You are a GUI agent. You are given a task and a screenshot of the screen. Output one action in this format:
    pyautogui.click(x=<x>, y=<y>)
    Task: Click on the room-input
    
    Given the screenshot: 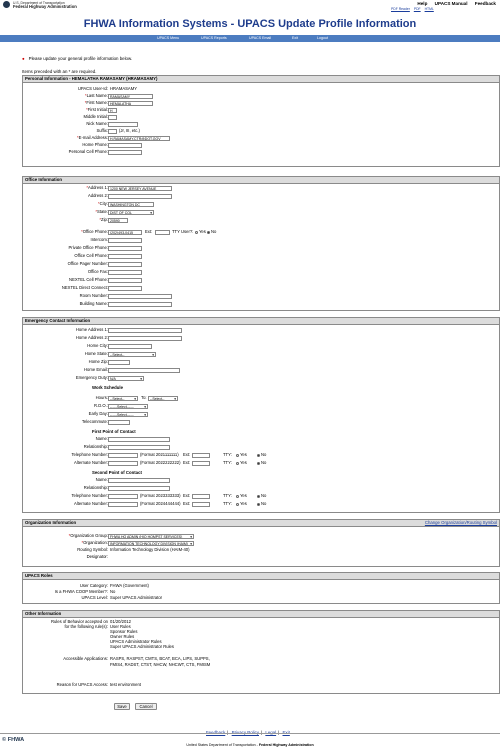 What is the action you would take?
    pyautogui.click(x=140, y=296)
    